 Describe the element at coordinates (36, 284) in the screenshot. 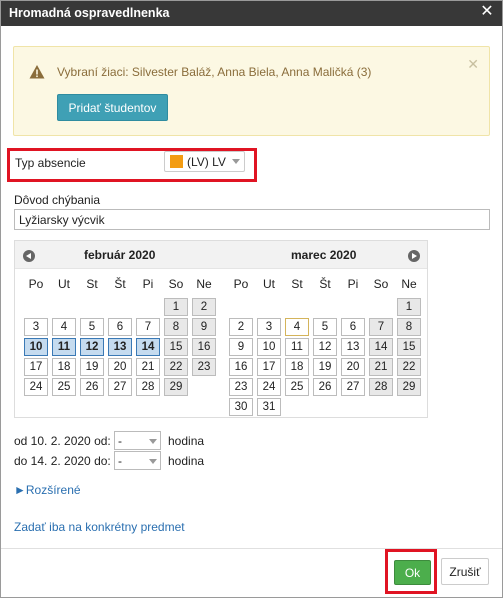

I see `weekday-header: Po` at that location.